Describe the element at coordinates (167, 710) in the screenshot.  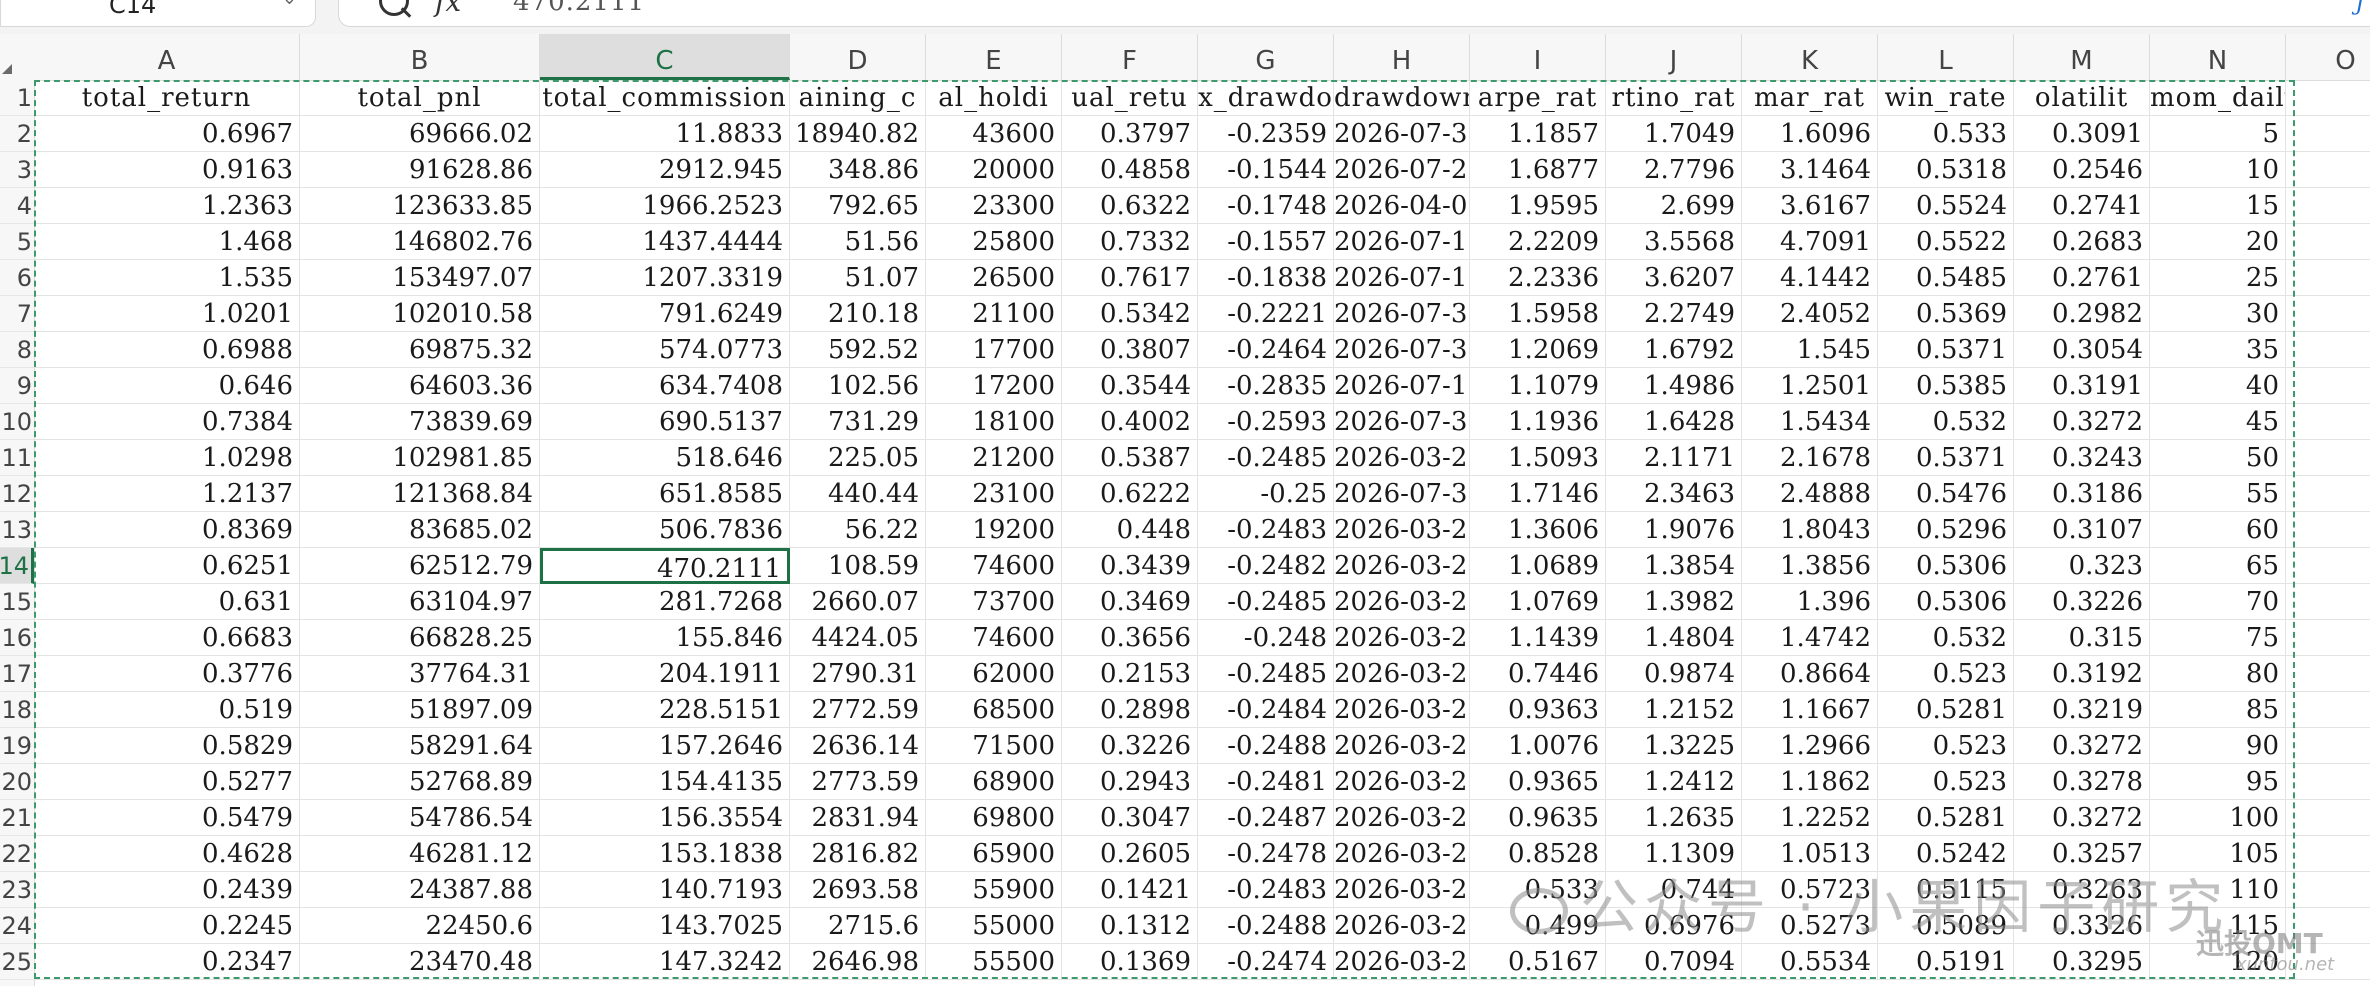
I see `data-cell: 0.519` at that location.